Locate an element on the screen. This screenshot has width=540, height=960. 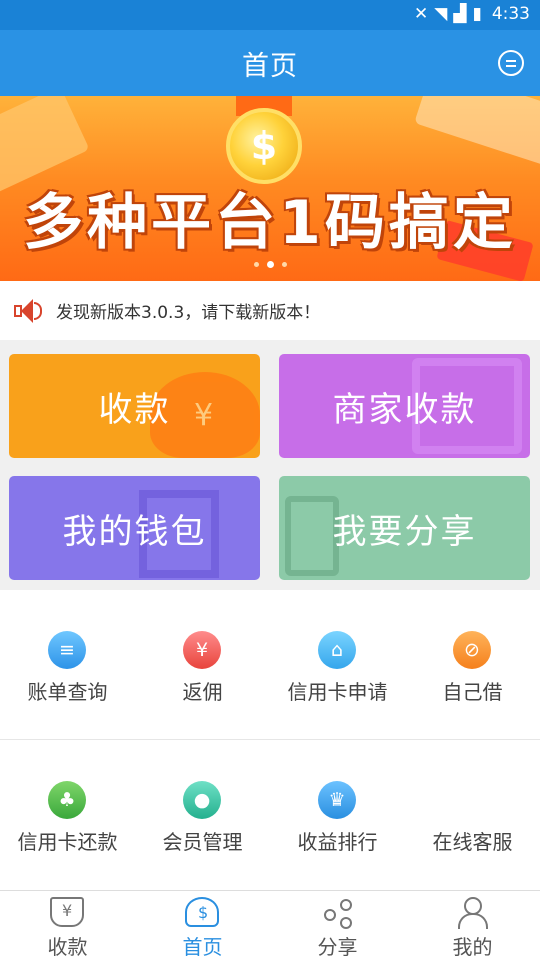
tab-share: 分享 is located at coordinates (337, 925).